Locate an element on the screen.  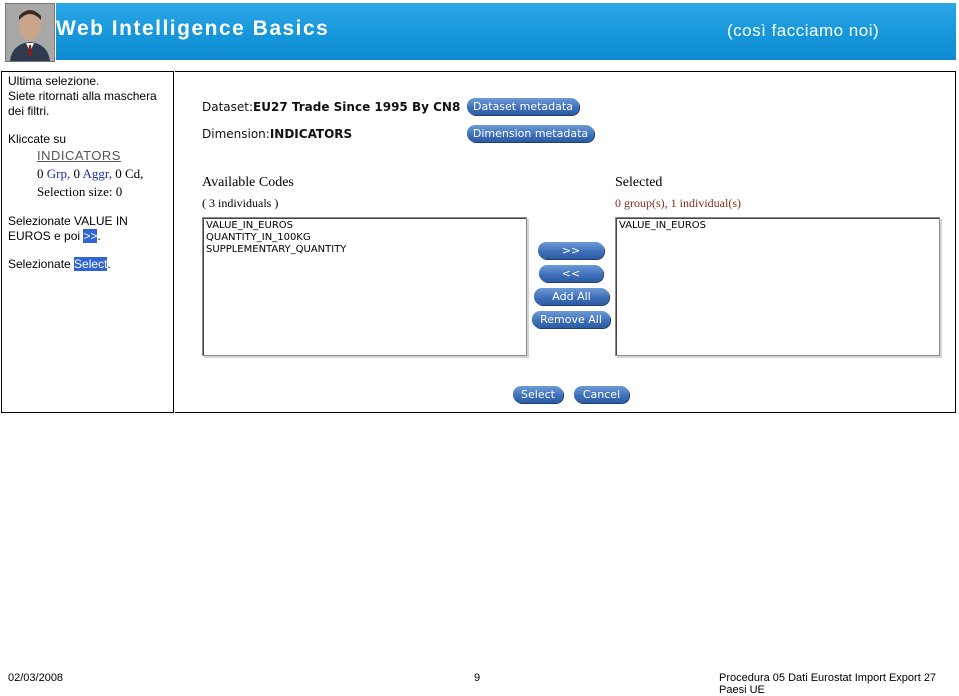
dataset-metadata-button: Dataset metadata is located at coordinates (523, 106).